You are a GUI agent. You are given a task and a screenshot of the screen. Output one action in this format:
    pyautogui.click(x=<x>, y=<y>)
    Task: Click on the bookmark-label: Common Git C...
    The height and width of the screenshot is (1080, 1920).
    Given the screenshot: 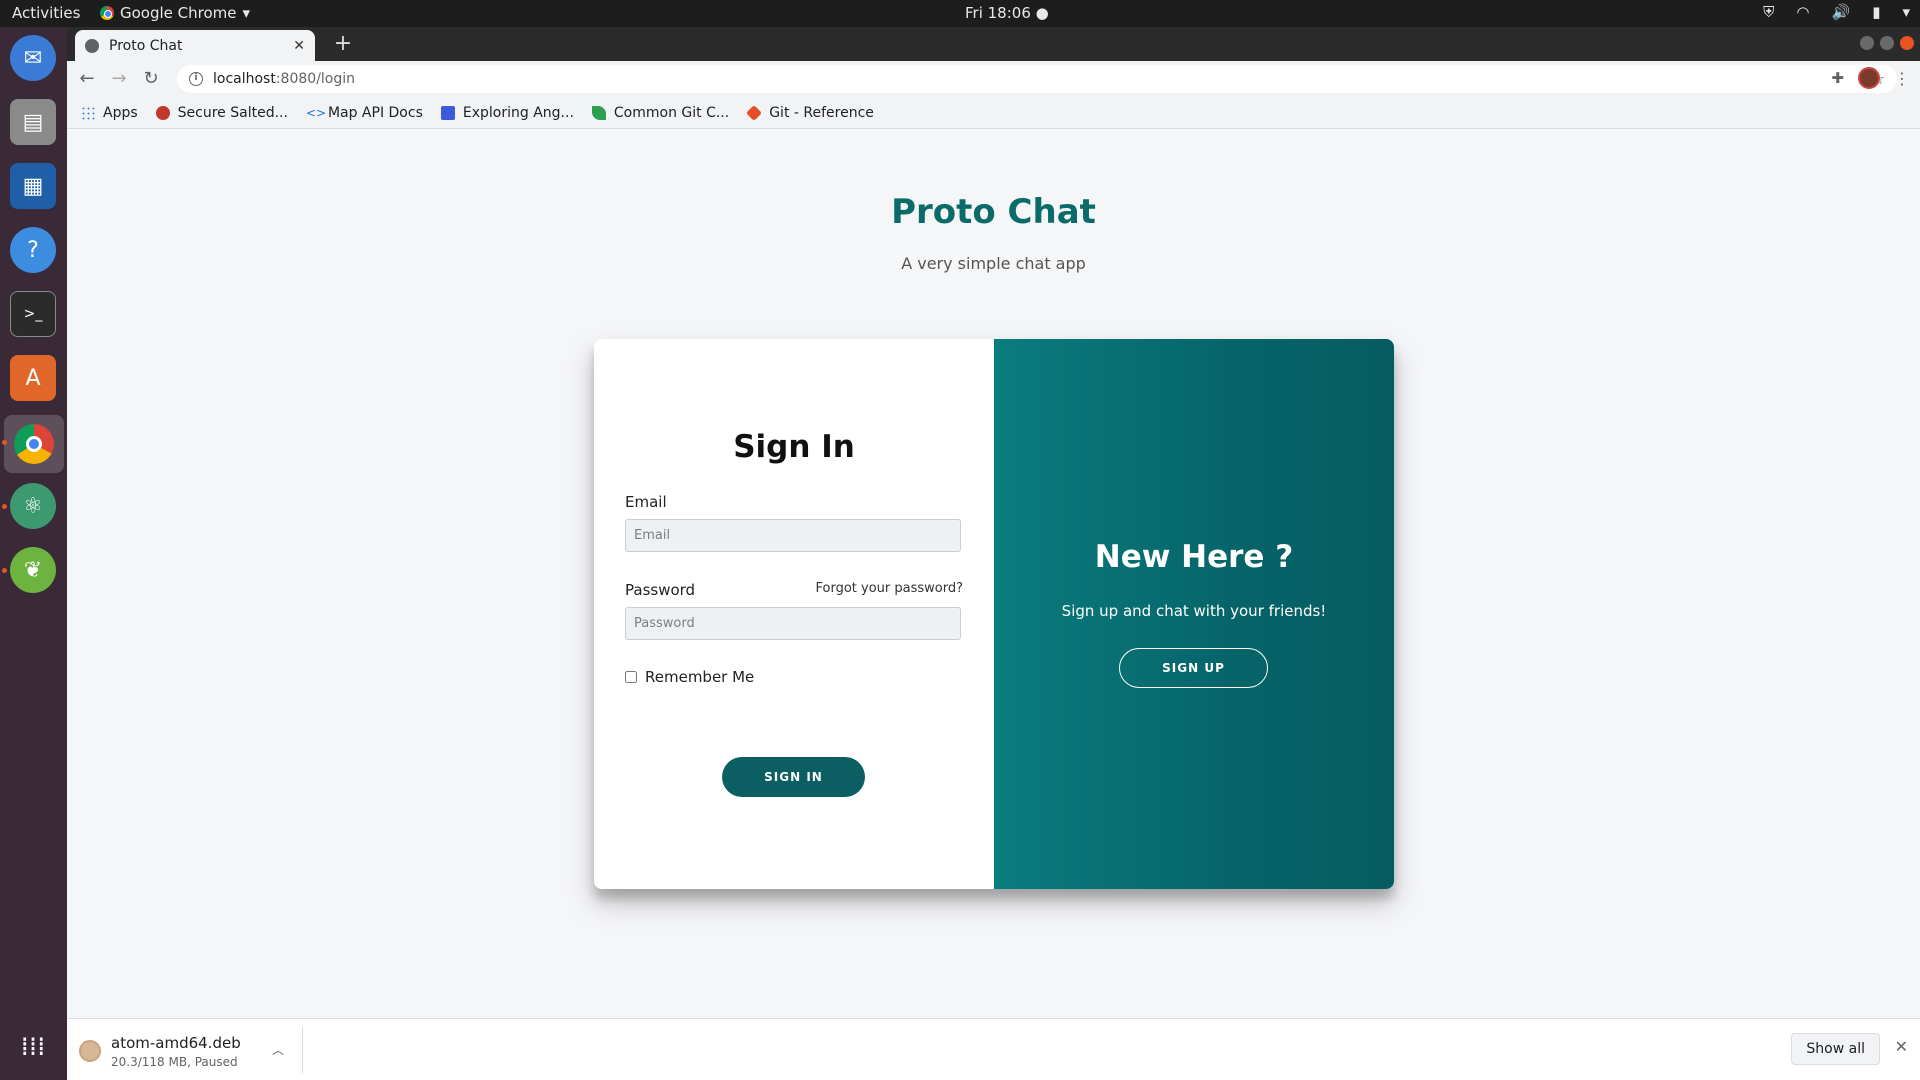 What is the action you would take?
    pyautogui.click(x=671, y=112)
    